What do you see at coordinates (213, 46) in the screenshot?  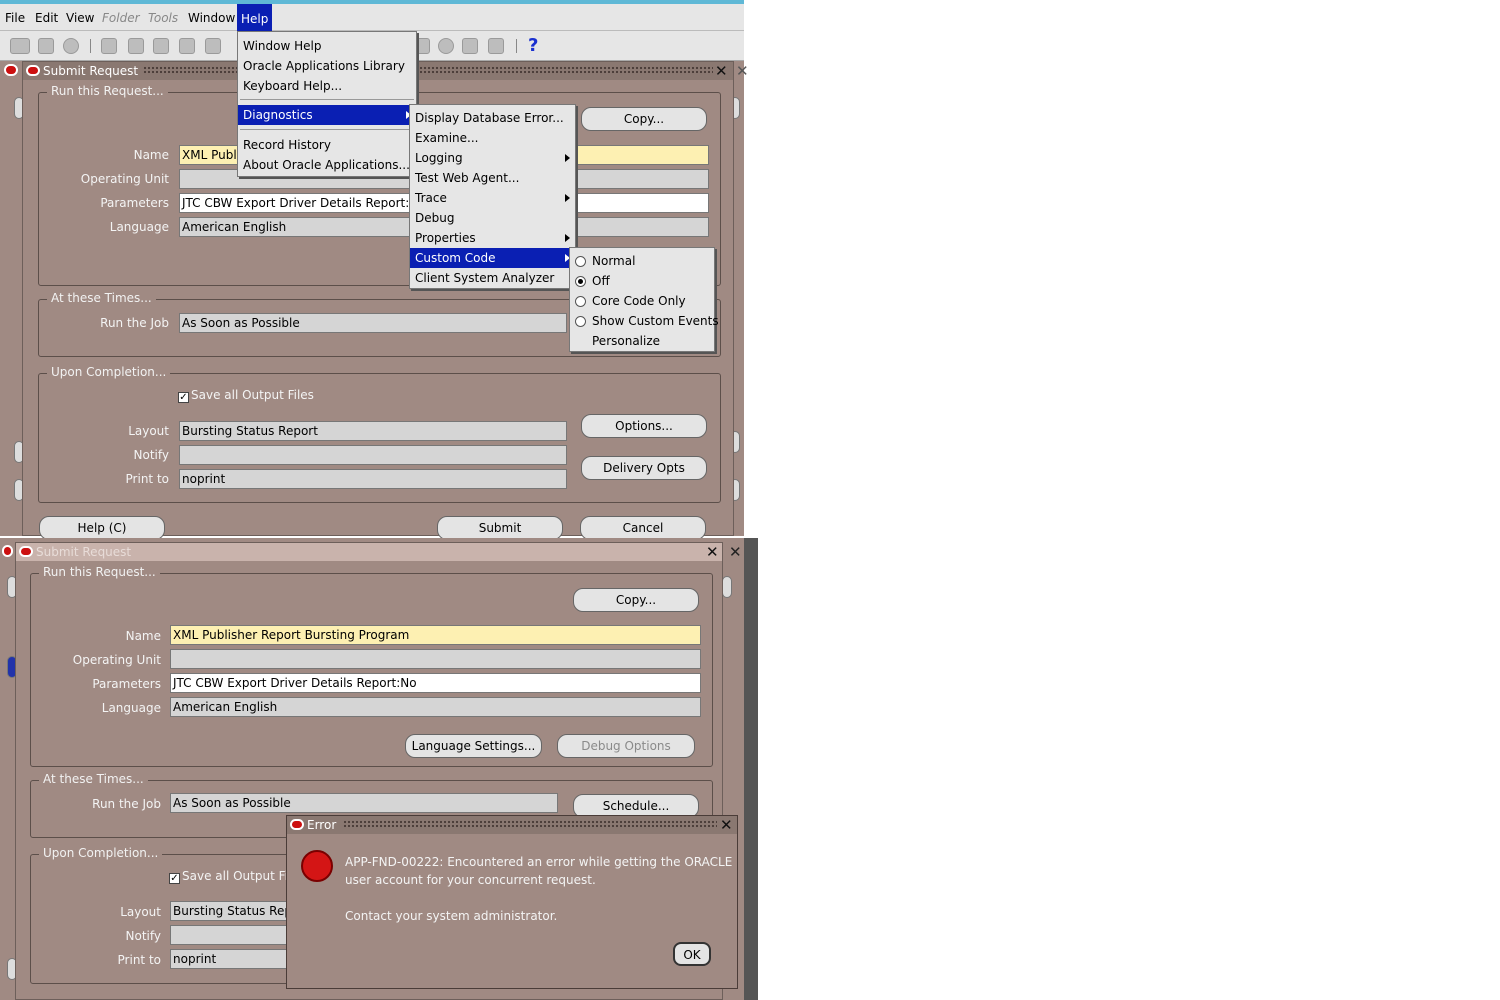 I see `close-form-icon` at bounding box center [213, 46].